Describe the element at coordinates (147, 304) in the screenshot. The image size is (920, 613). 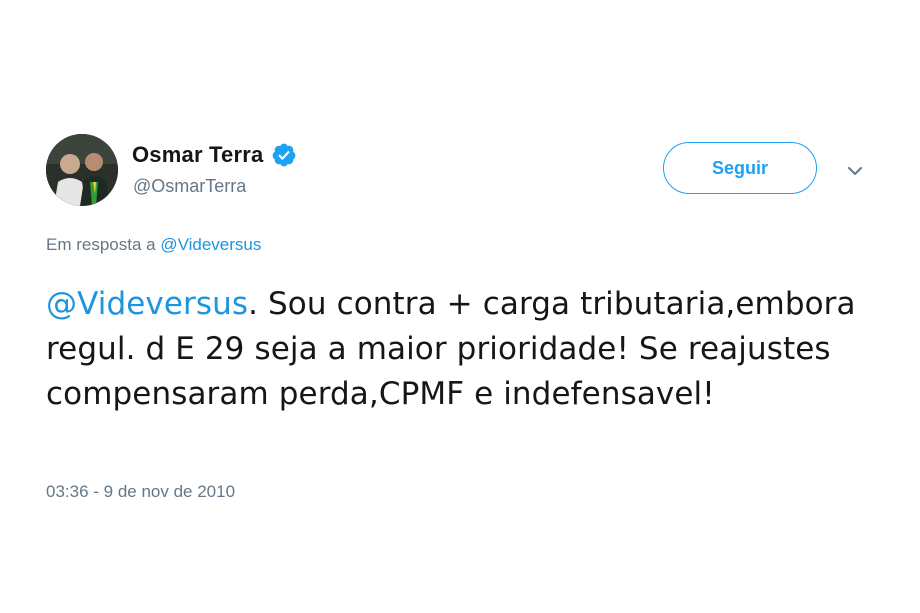
I see `tweet-mention-link: @Videversus` at that location.